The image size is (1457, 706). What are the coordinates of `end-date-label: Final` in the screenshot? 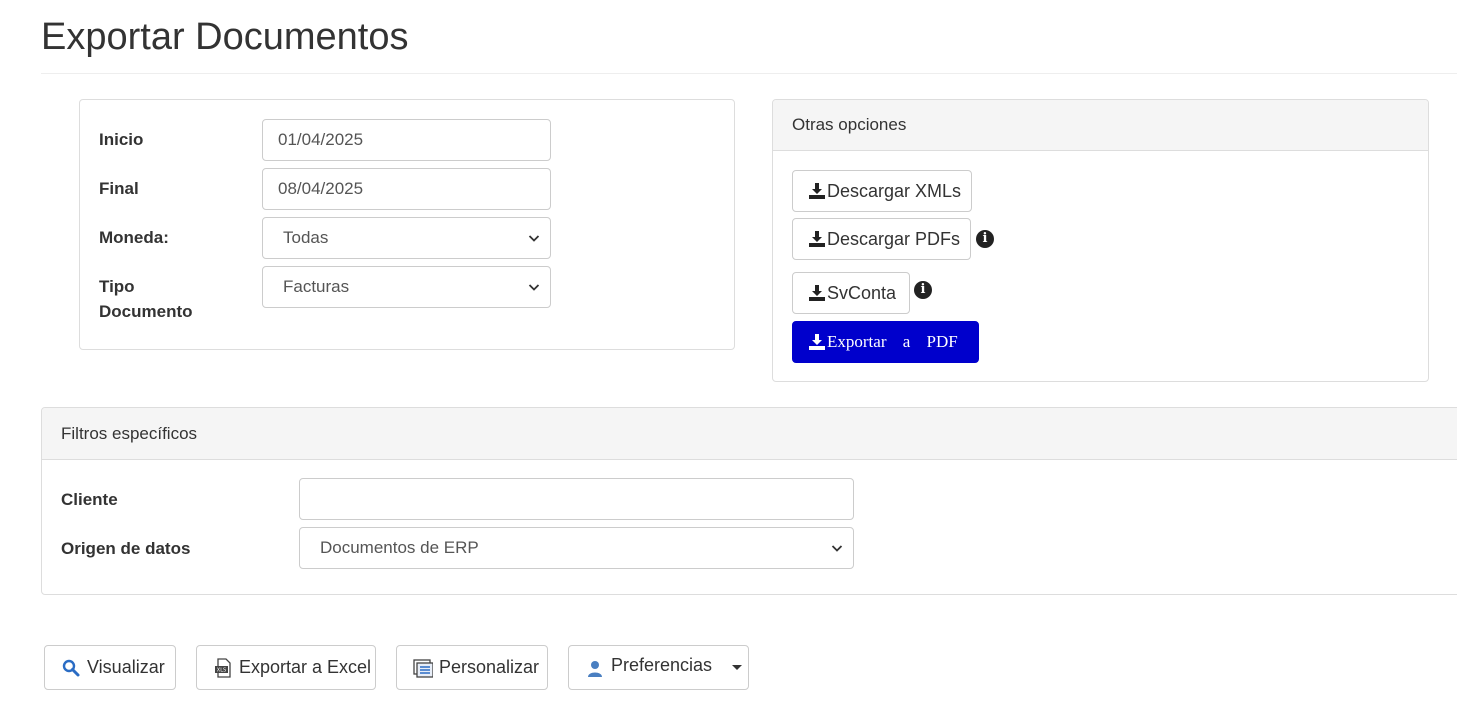 It's located at (119, 188).